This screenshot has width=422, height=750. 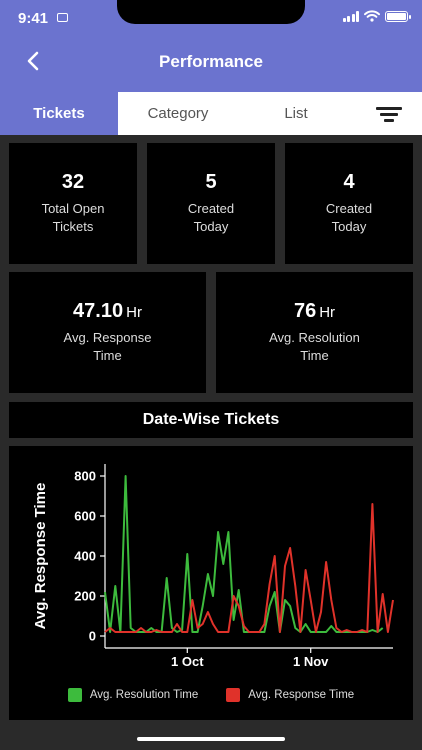 I want to click on wifi-icon, so click(x=372, y=16).